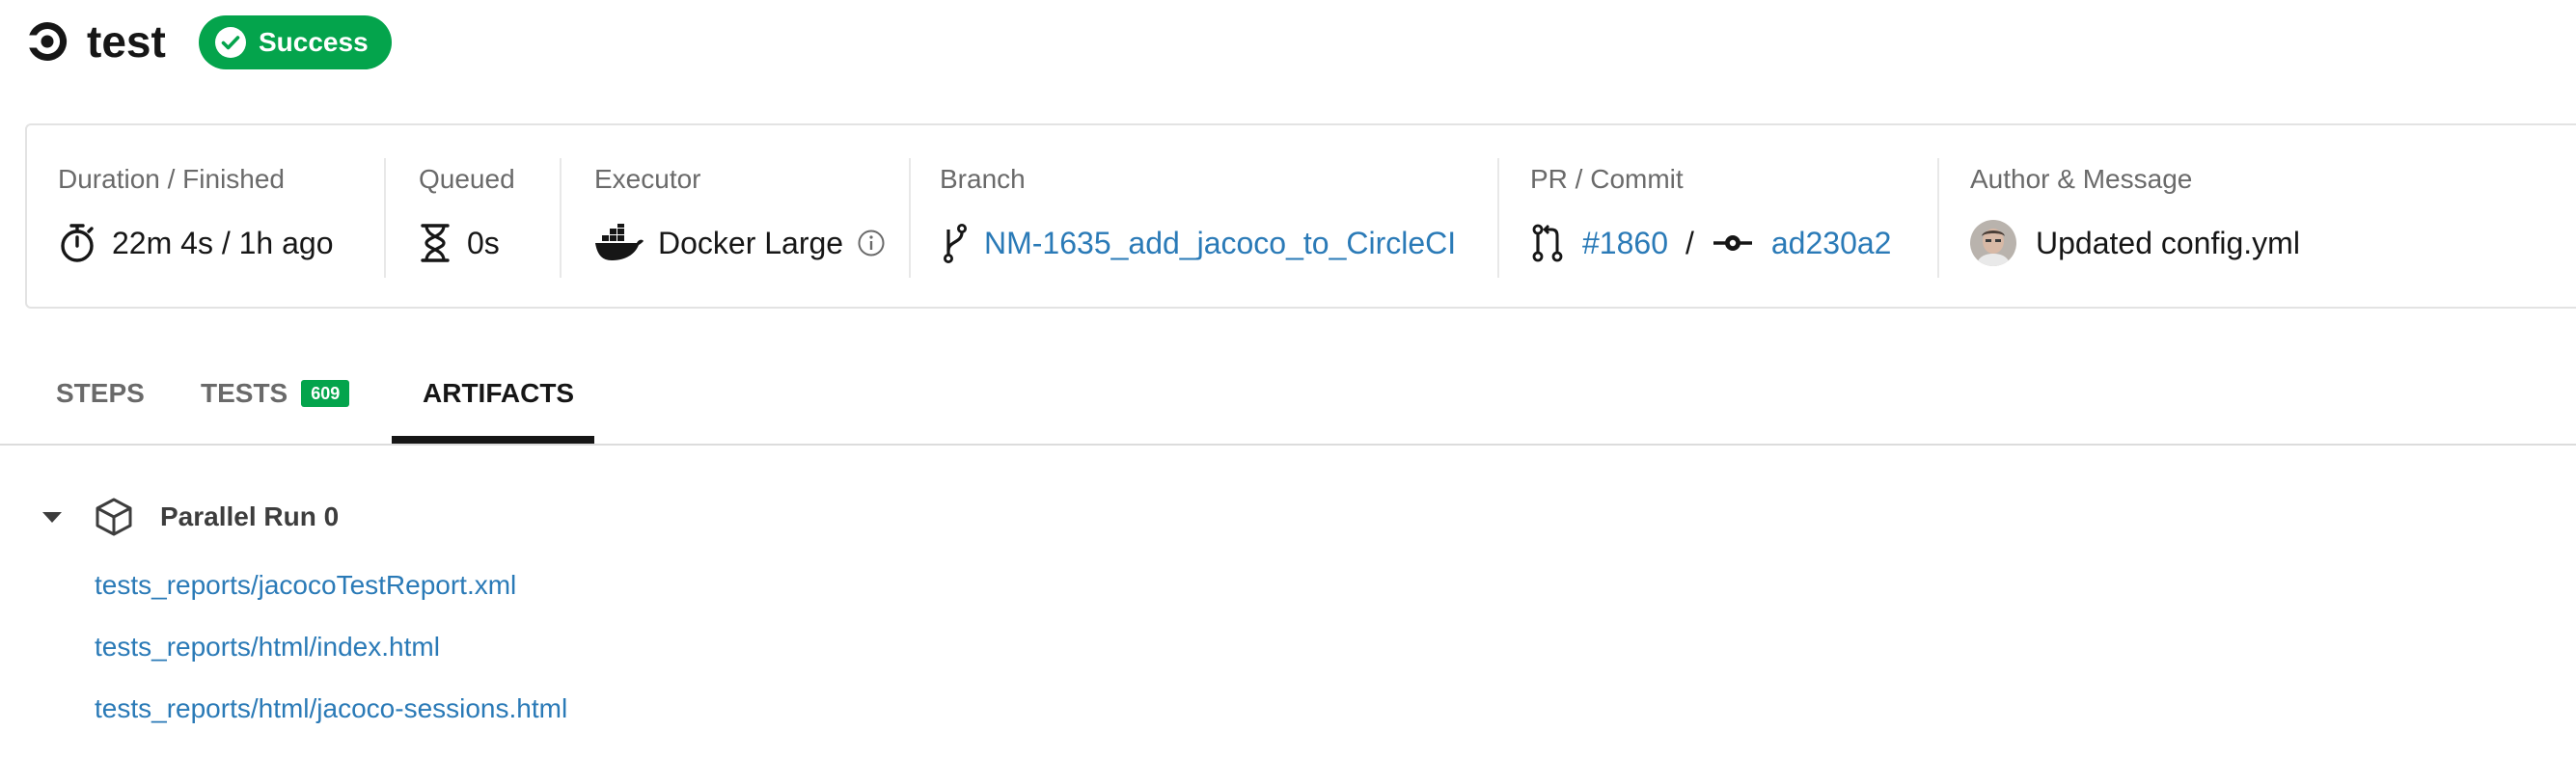 This screenshot has width=2576, height=758. I want to click on tabs-divider, so click(1288, 445).